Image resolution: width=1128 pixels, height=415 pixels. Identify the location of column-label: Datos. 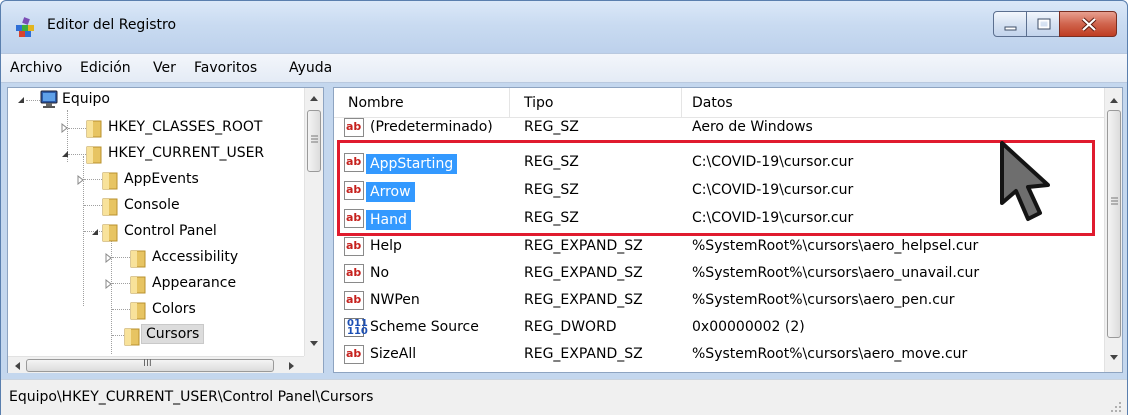
(712, 103).